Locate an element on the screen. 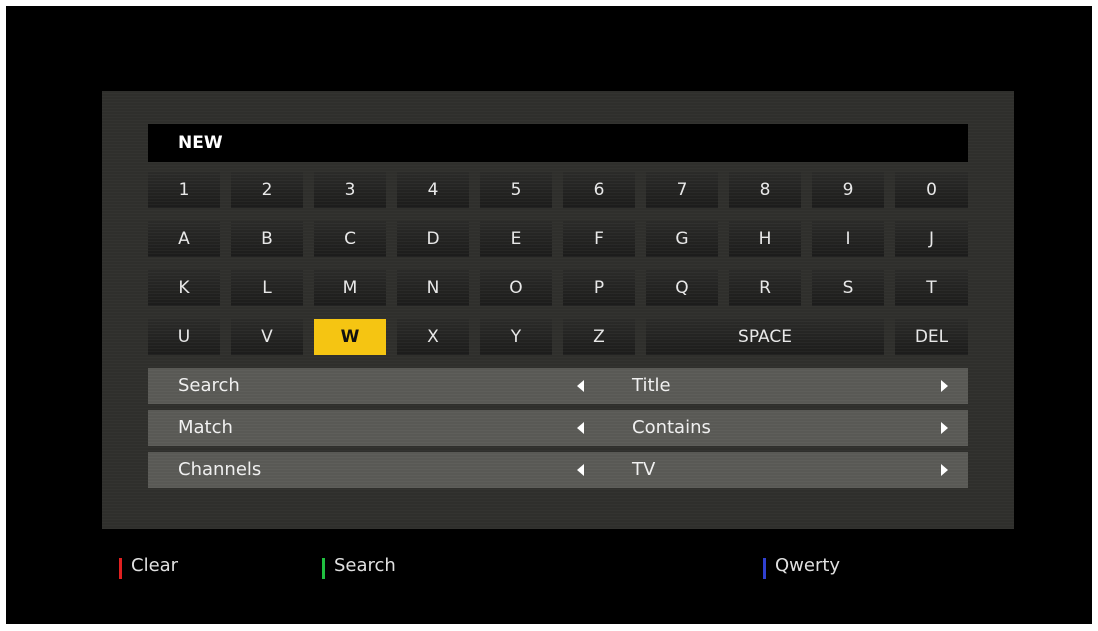  green-button-icon is located at coordinates (323, 568).